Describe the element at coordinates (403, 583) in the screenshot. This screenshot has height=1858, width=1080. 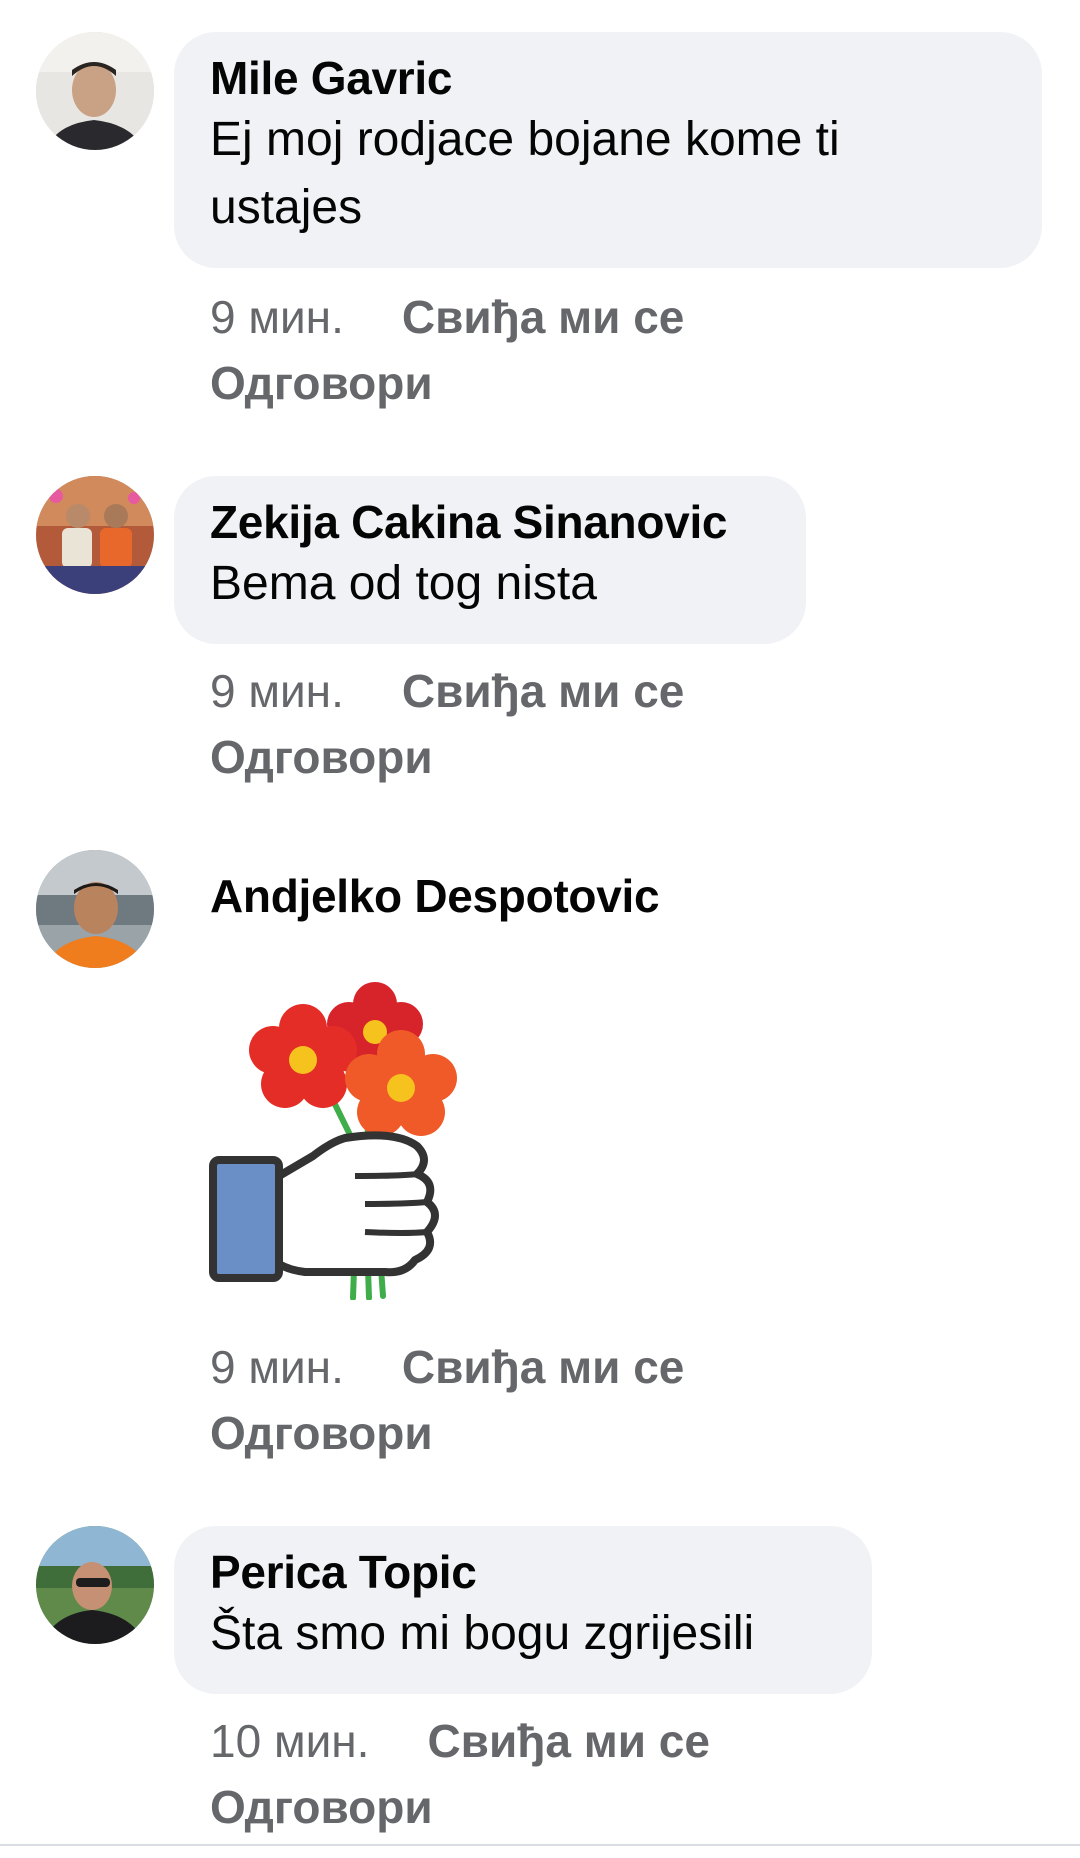
I see `comment-text: Bema od tog nista` at that location.